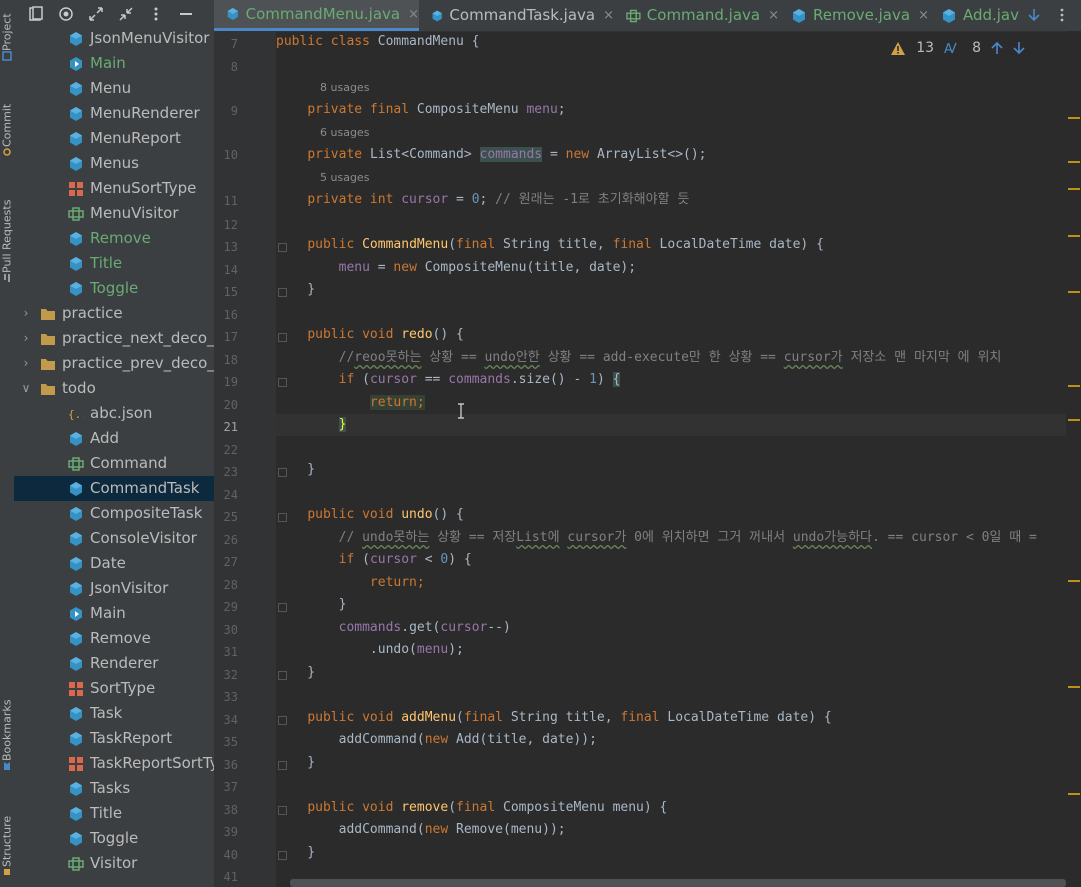  What do you see at coordinates (1073, 459) in the screenshot?
I see `editor-error-stripe` at bounding box center [1073, 459].